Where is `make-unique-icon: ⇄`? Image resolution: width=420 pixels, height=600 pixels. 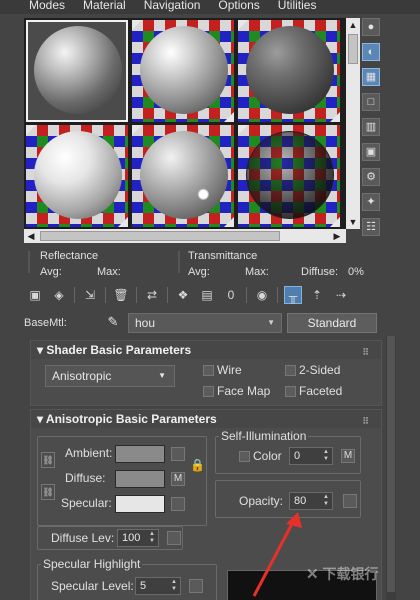
make-unique-icon: ⇄ is located at coordinates (152, 295).